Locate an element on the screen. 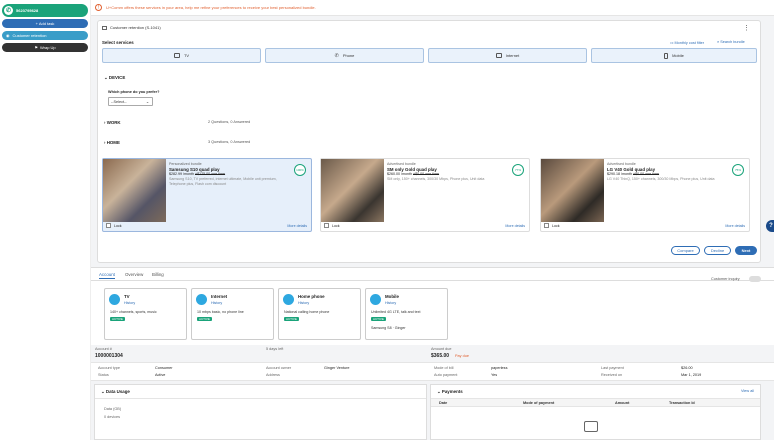  service-mobile-label: Mobile is located at coordinates (678, 55).